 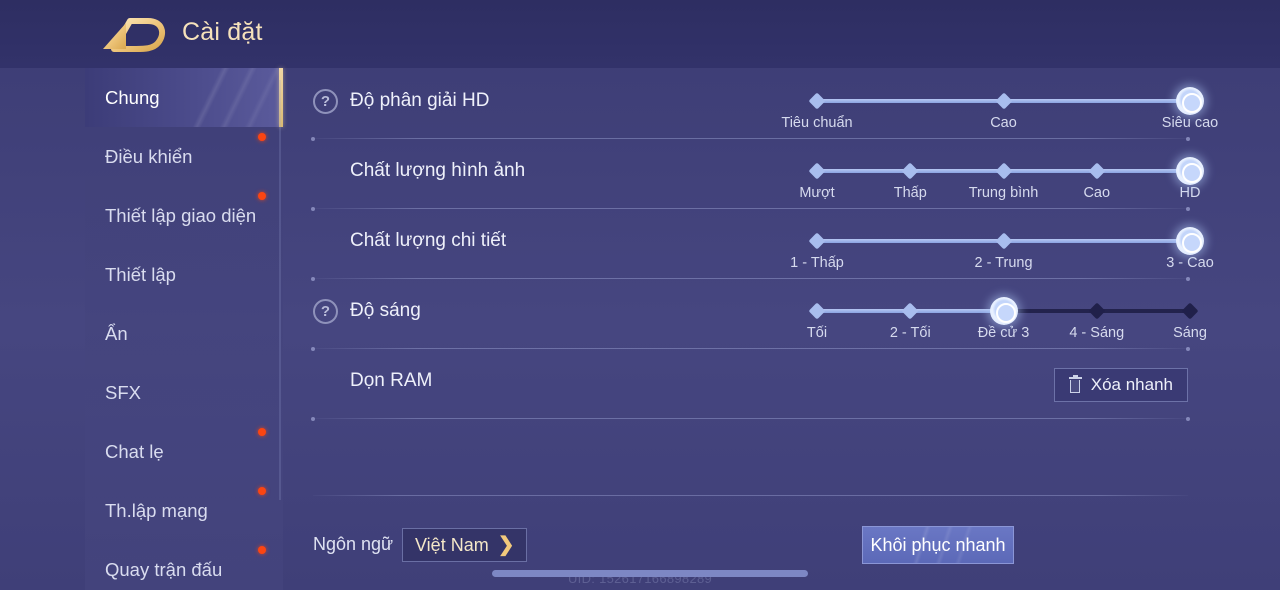 I want to click on slider-tick-label-3: Đề cử 3, so click(x=1003, y=333).